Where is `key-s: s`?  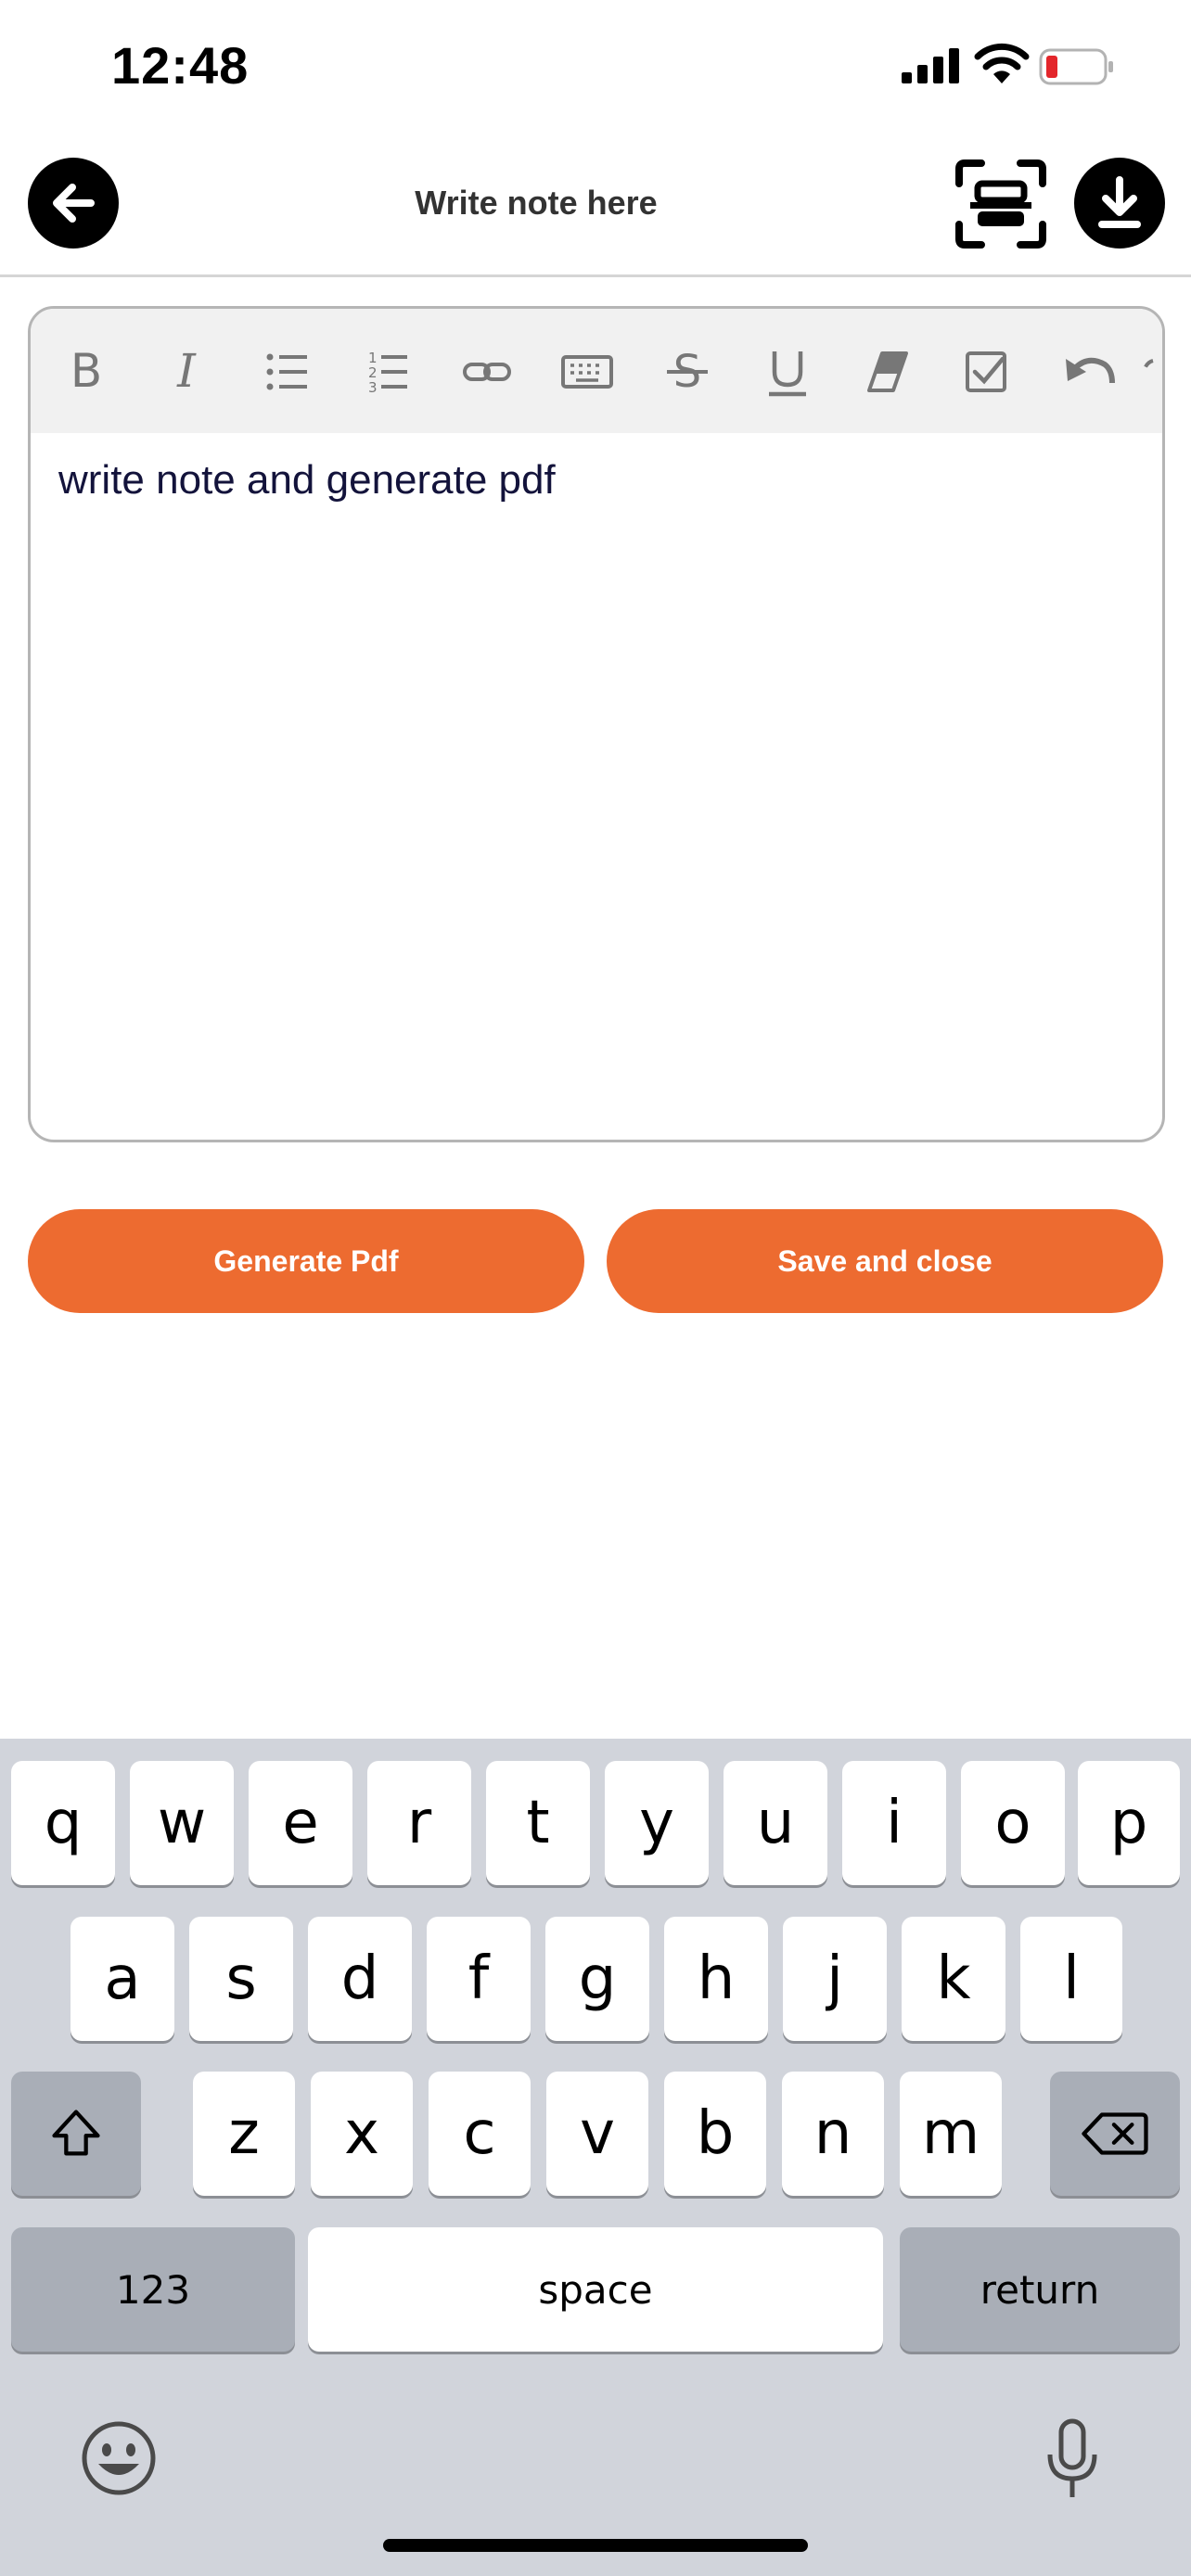
key-s: s is located at coordinates (241, 1979).